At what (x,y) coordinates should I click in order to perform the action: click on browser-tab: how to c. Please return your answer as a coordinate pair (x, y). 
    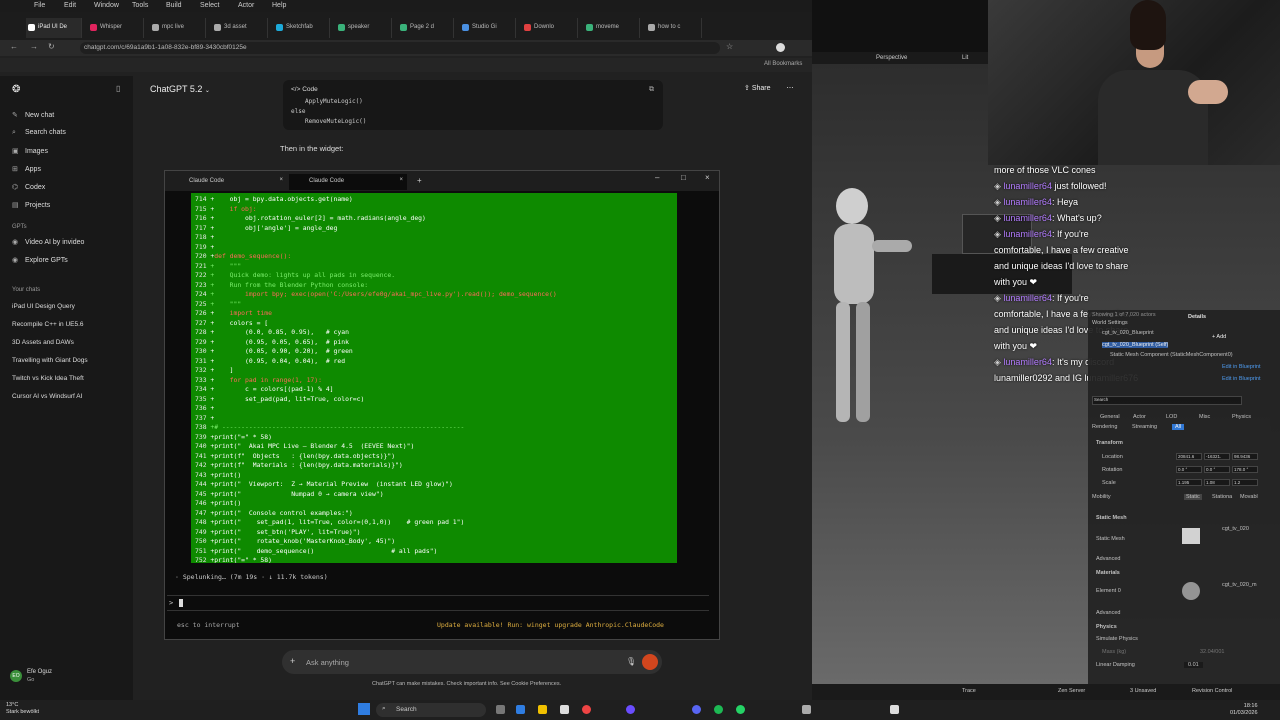
    Looking at the image, I should click on (674, 28).